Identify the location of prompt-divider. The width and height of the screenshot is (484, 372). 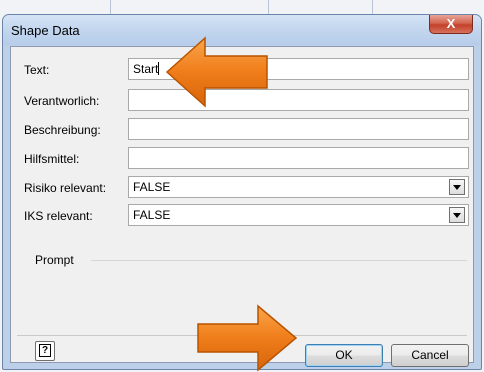
(279, 260).